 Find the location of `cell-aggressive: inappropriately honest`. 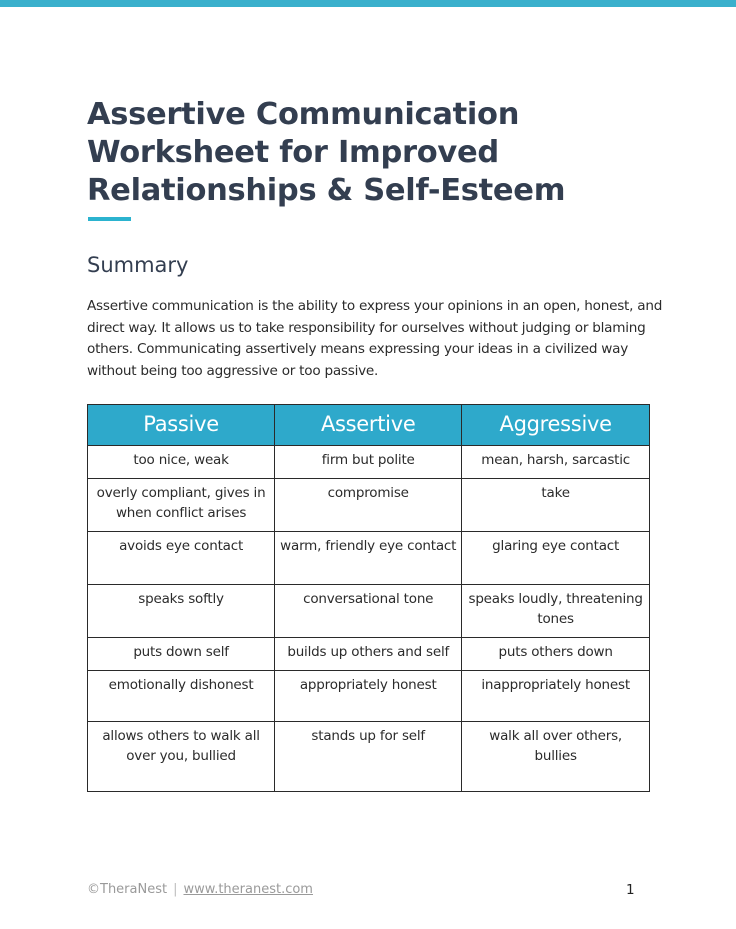

cell-aggressive: inappropriately honest is located at coordinates (555, 696).